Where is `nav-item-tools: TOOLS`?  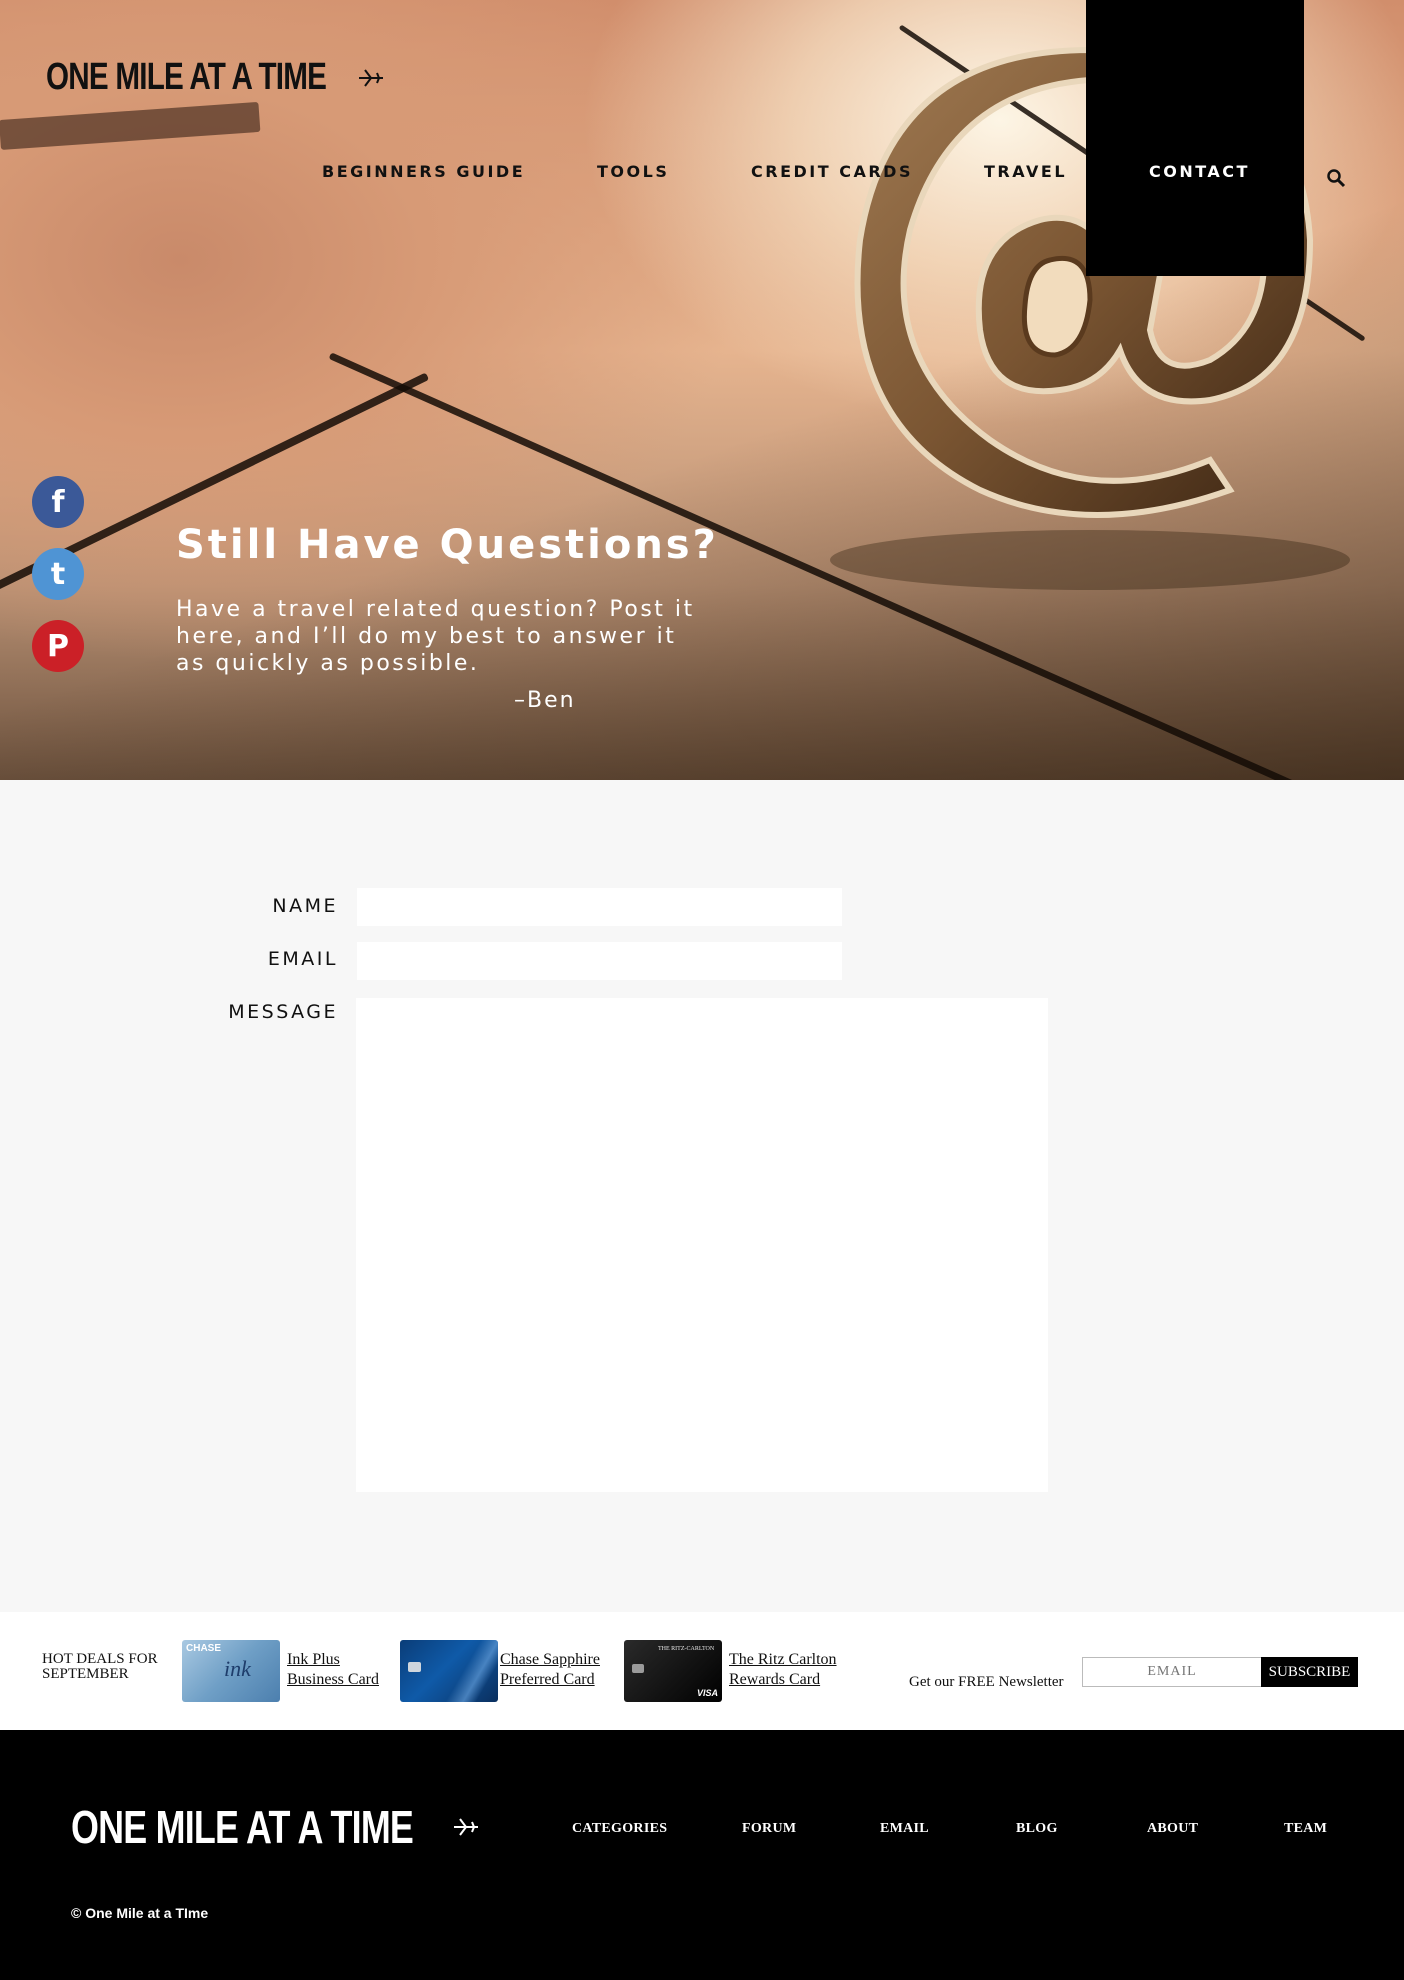
nav-item-tools: TOOLS is located at coordinates (633, 171).